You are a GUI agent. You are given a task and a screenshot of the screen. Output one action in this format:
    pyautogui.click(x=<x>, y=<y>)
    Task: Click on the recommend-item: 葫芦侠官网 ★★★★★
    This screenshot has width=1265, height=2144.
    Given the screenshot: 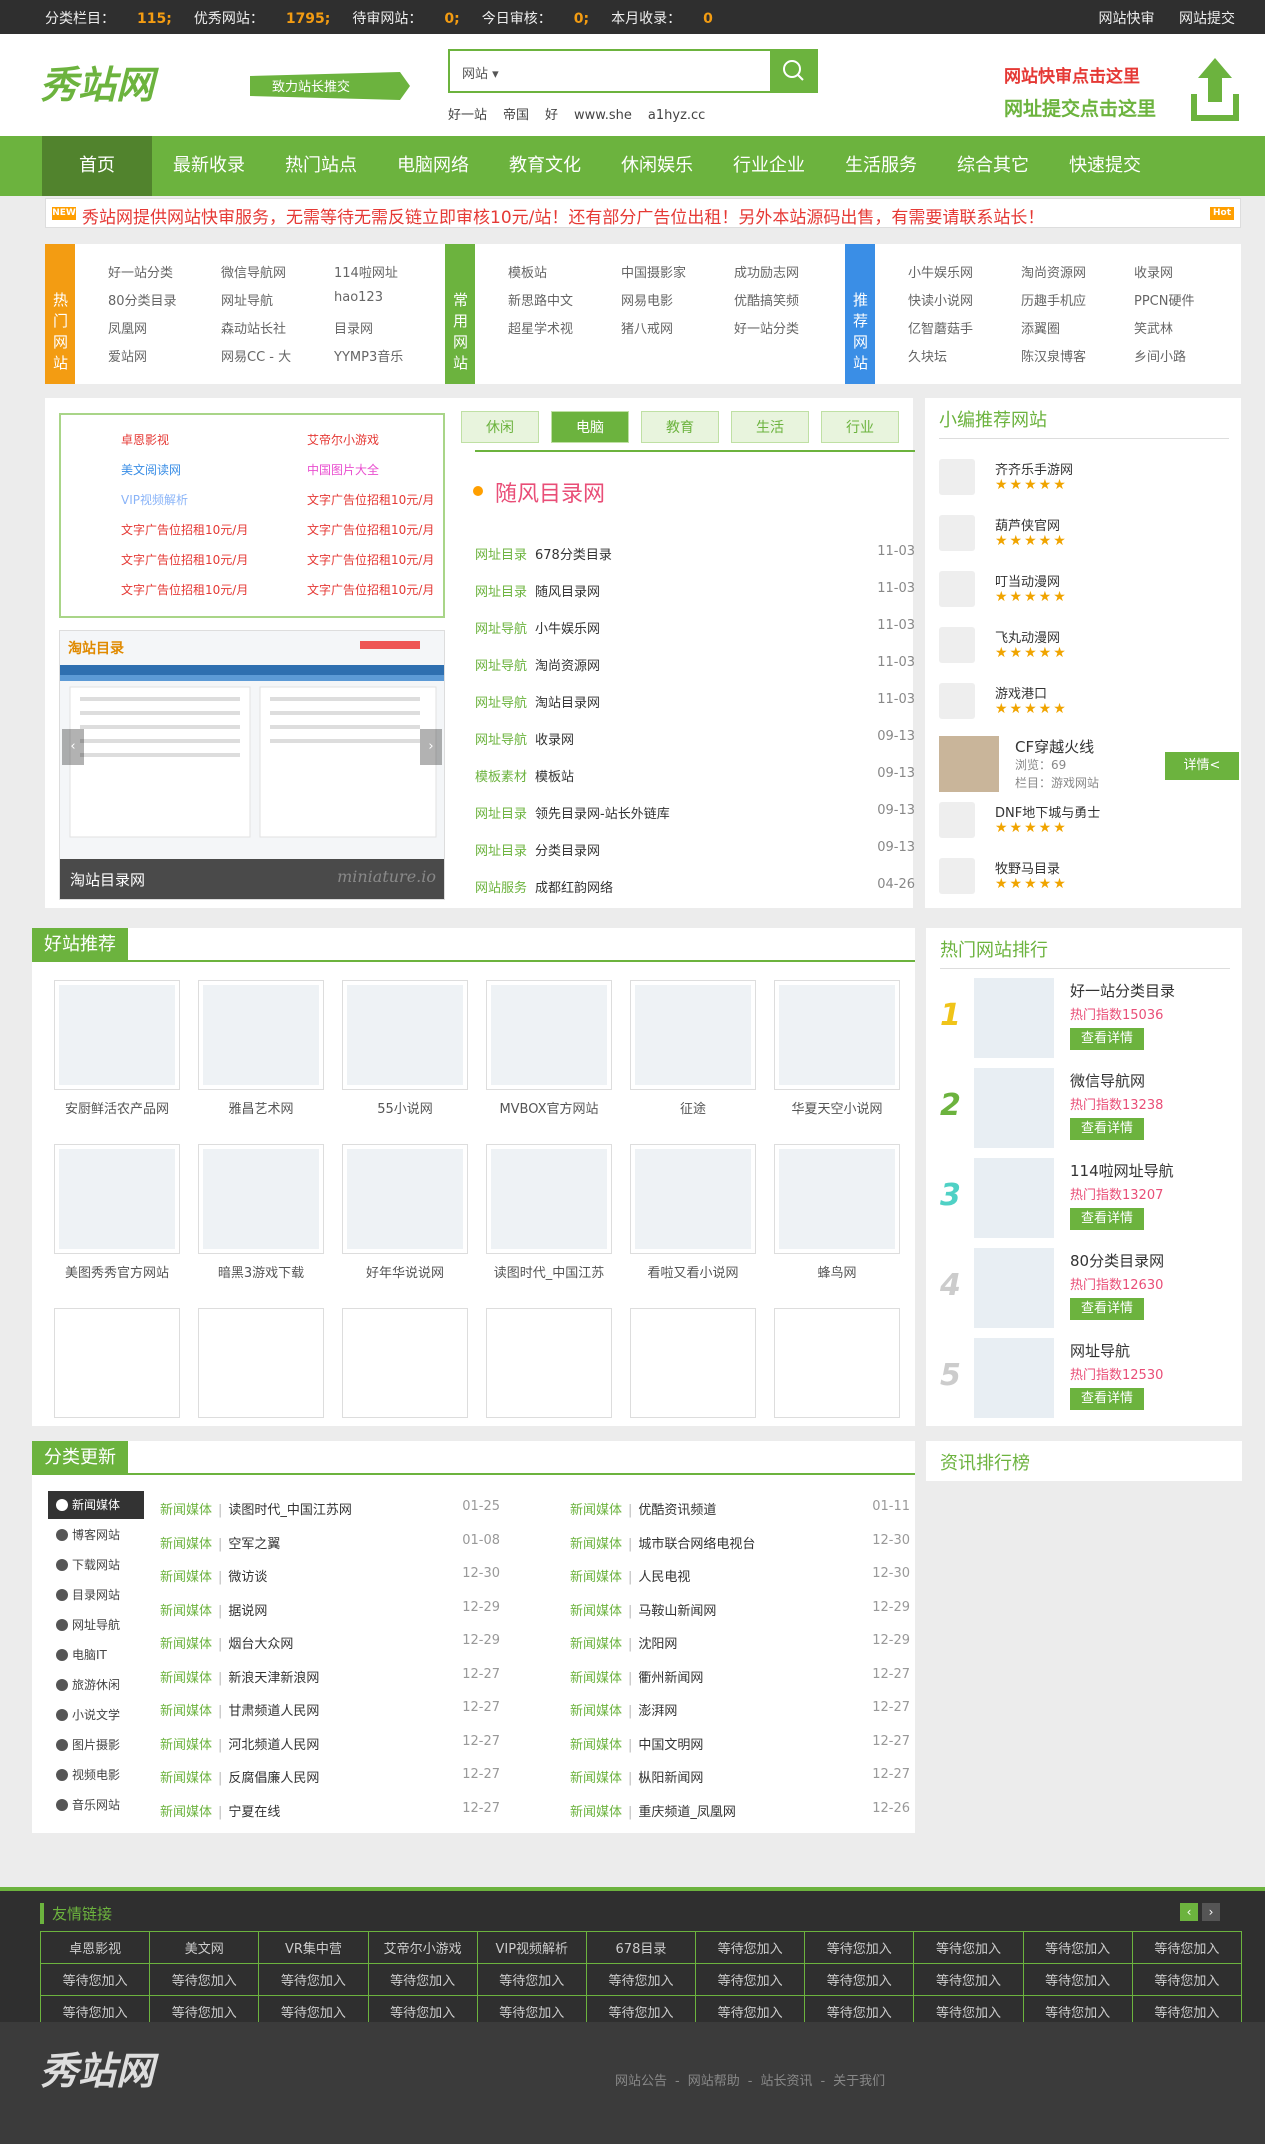 What is the action you would take?
    pyautogui.click(x=1089, y=537)
    